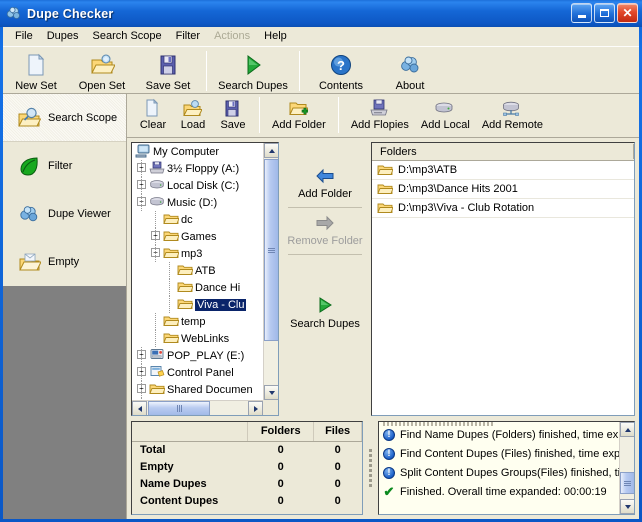  What do you see at coordinates (206, 355) in the screenshot?
I see `tree-node-label: POP_PLAY (E:)` at bounding box center [206, 355].